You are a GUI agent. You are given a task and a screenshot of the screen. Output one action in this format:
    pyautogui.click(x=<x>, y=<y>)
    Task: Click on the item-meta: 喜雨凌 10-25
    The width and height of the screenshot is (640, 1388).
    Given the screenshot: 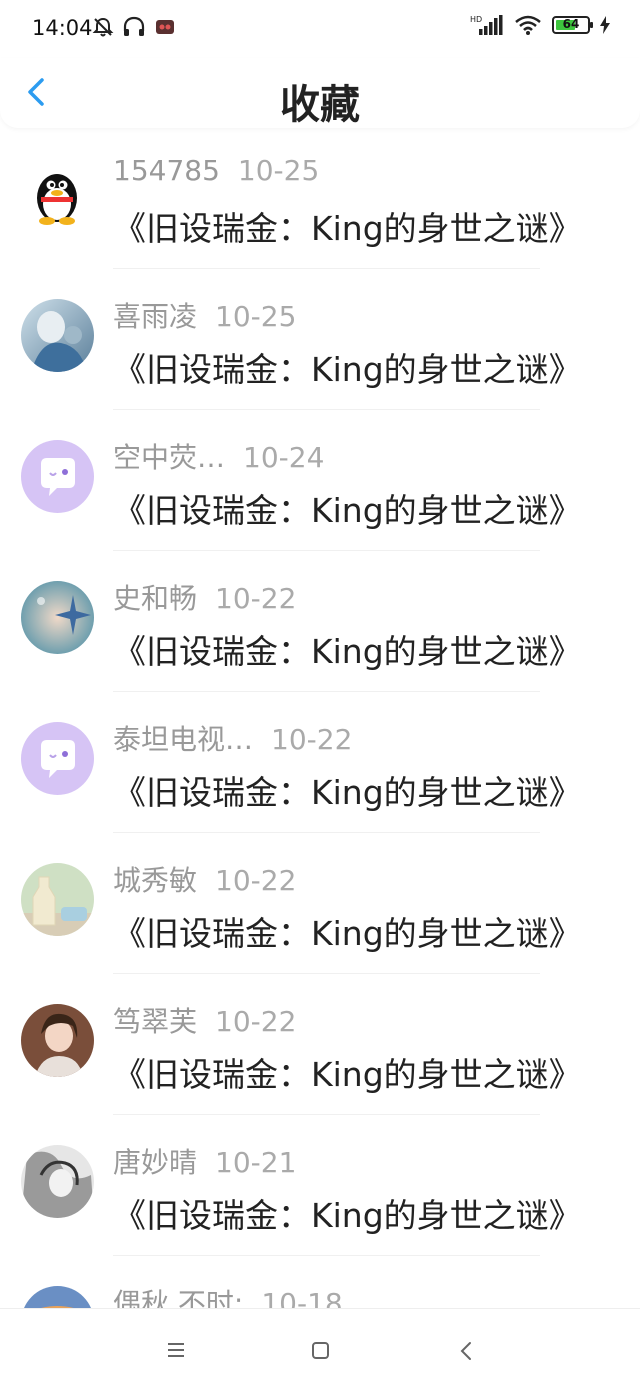 What is the action you would take?
    pyautogui.click(x=204, y=315)
    